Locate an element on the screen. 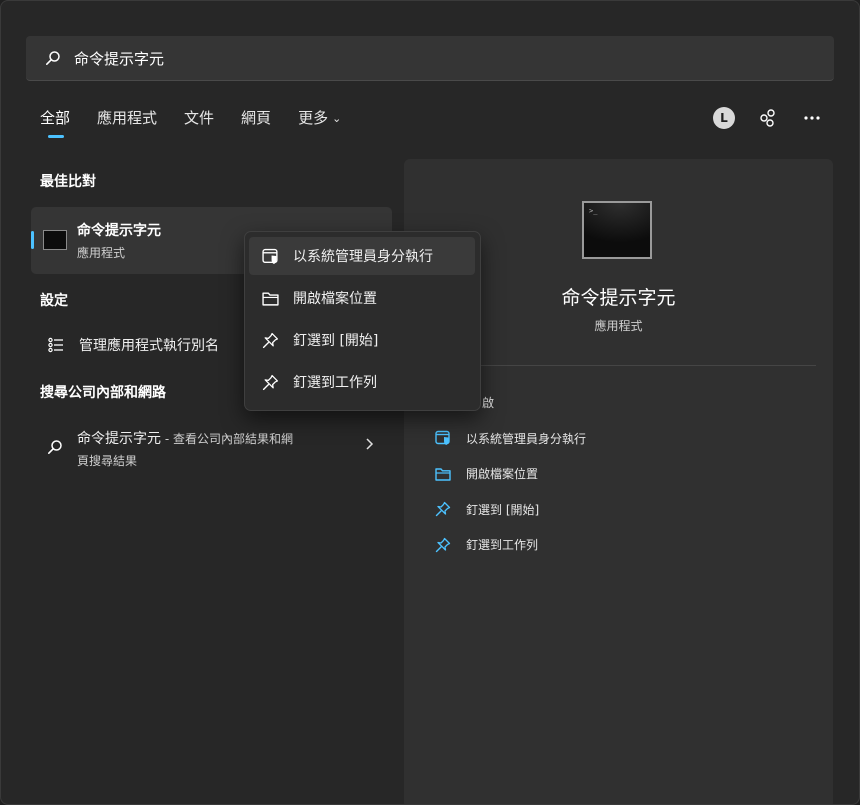 Image resolution: width=860 pixels, height=805 pixels. context-menu: 以系統管理員身分執行 開啟檔案位置 釘選到 [開始] 釘選到工作列 is located at coordinates (362, 321).